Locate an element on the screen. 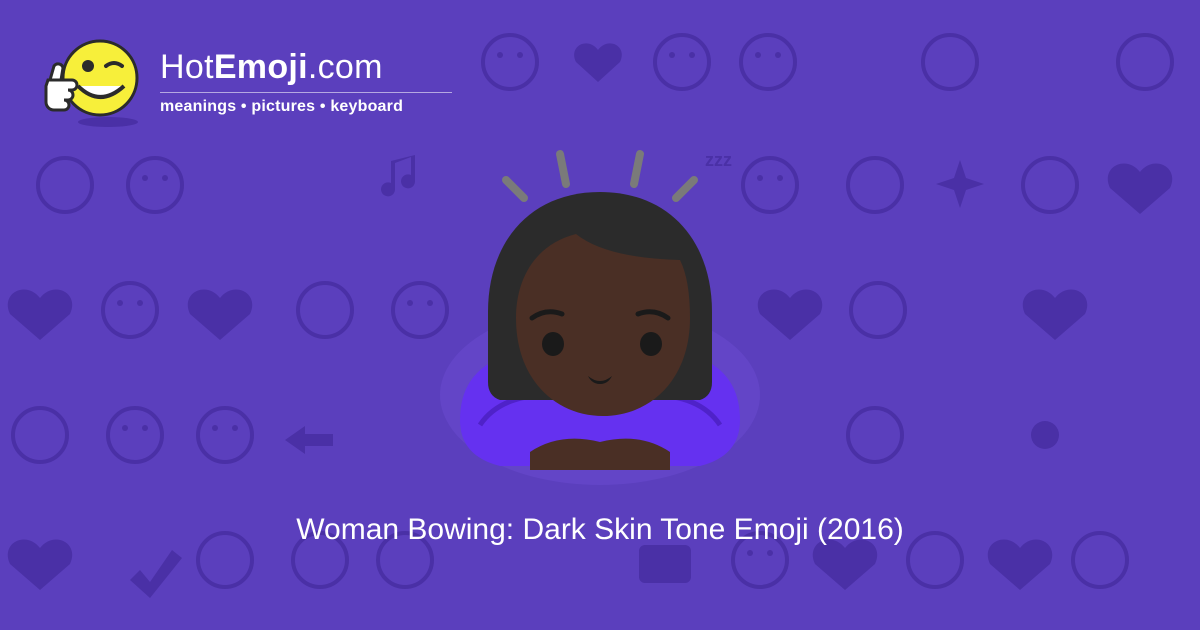  emphasis-lines is located at coordinates (600, 176).